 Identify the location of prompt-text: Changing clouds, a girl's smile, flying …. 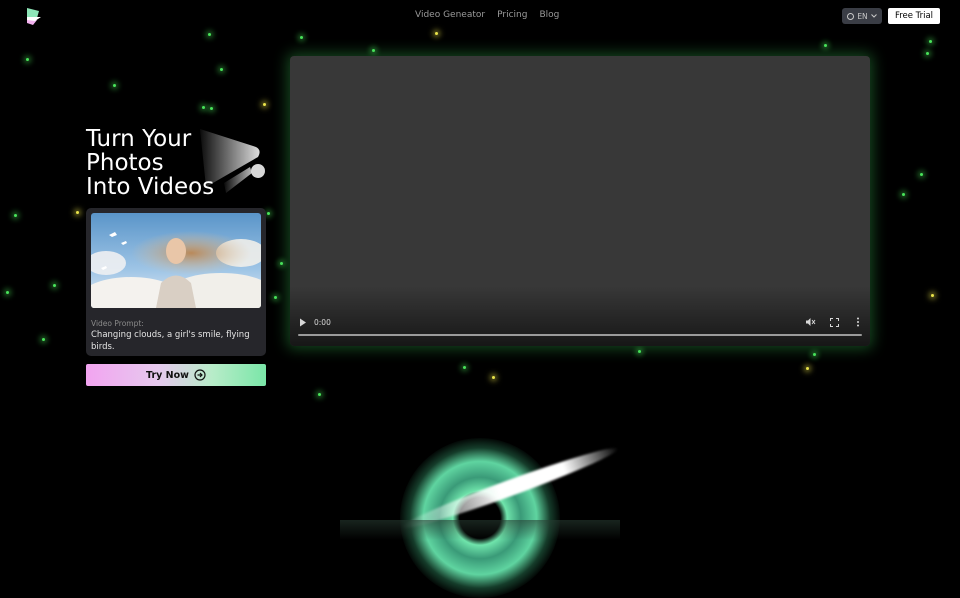
(170, 341).